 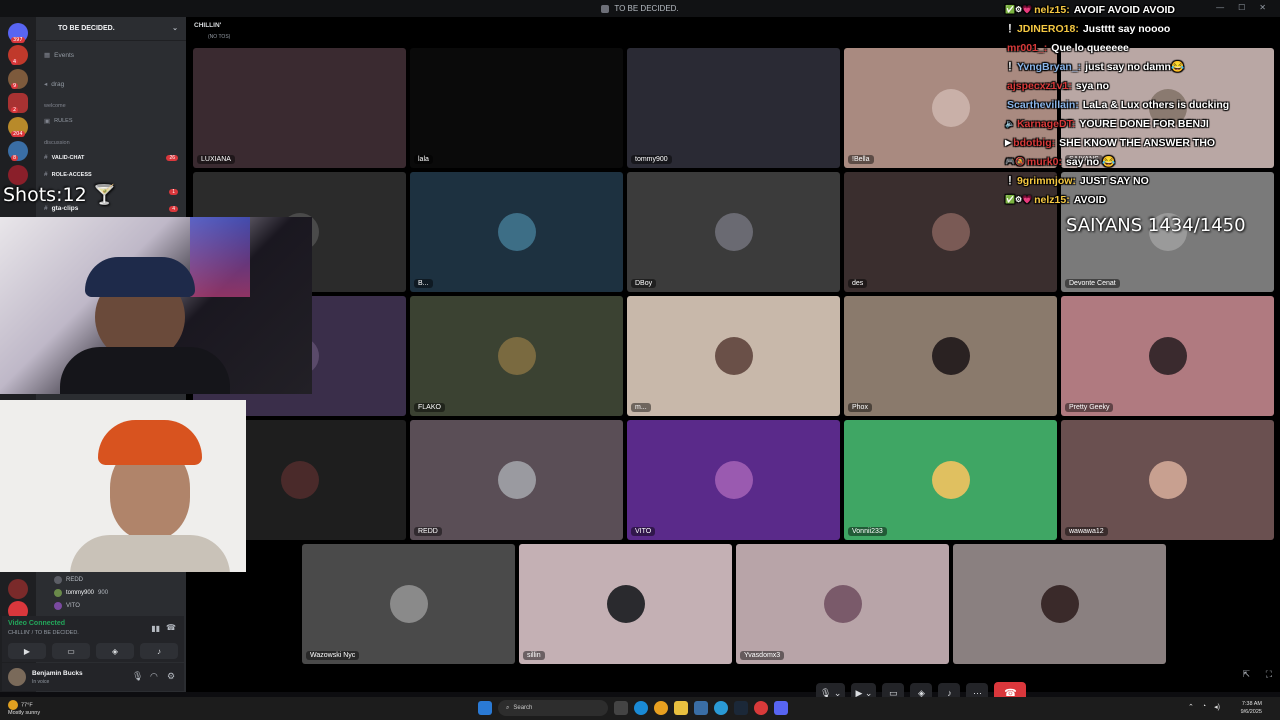 I want to click on channel-rules: ▣ RULES, so click(x=58, y=121).